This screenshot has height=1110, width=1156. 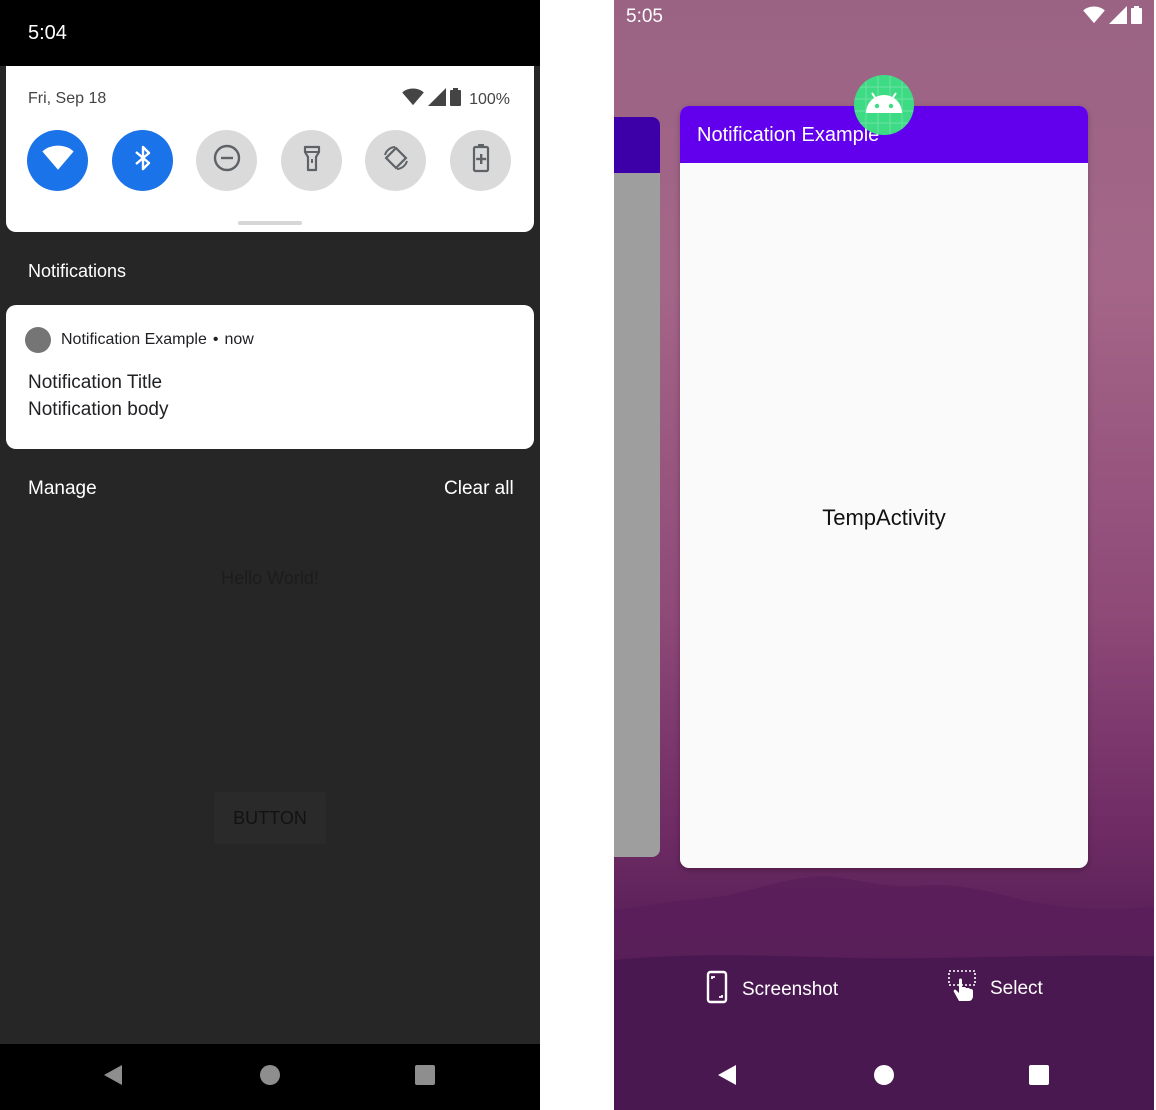 I want to click on background-app-button: BUTTON, so click(x=270, y=818).